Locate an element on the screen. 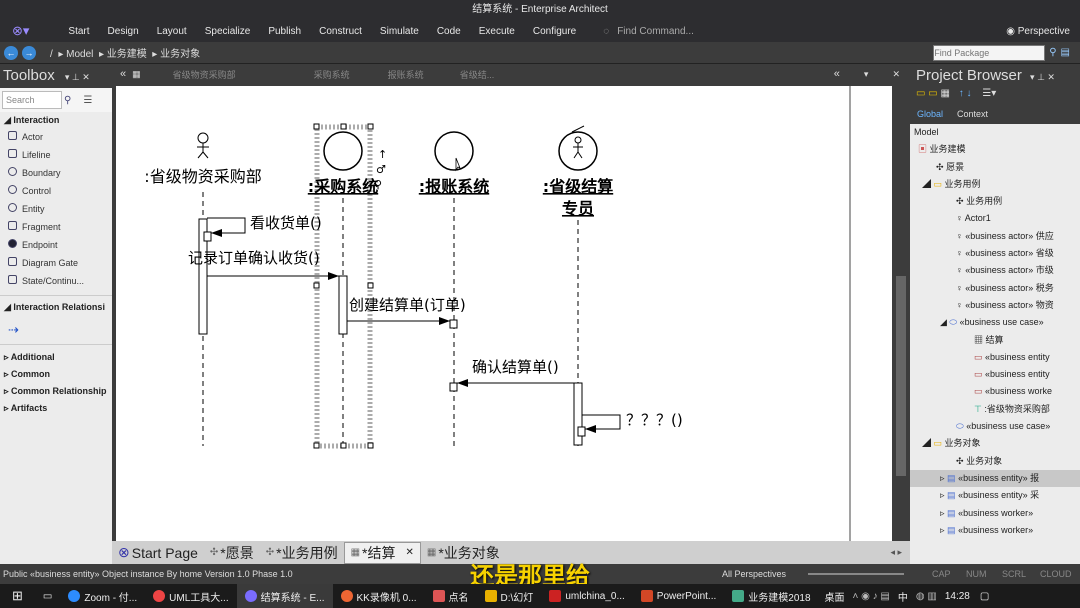  tab-business-use-case: ✣ *业务用例 is located at coordinates (302, 553).